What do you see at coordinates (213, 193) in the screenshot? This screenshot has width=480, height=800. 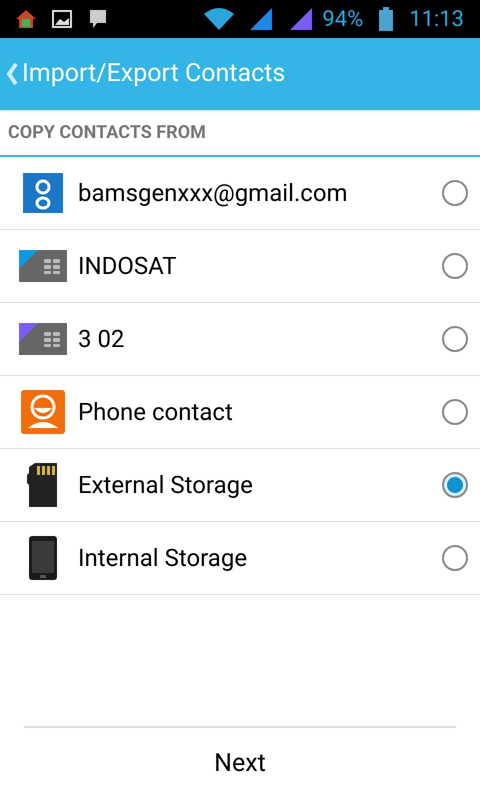 I see `source-label: bamsgenxxx@gmail.com` at bounding box center [213, 193].